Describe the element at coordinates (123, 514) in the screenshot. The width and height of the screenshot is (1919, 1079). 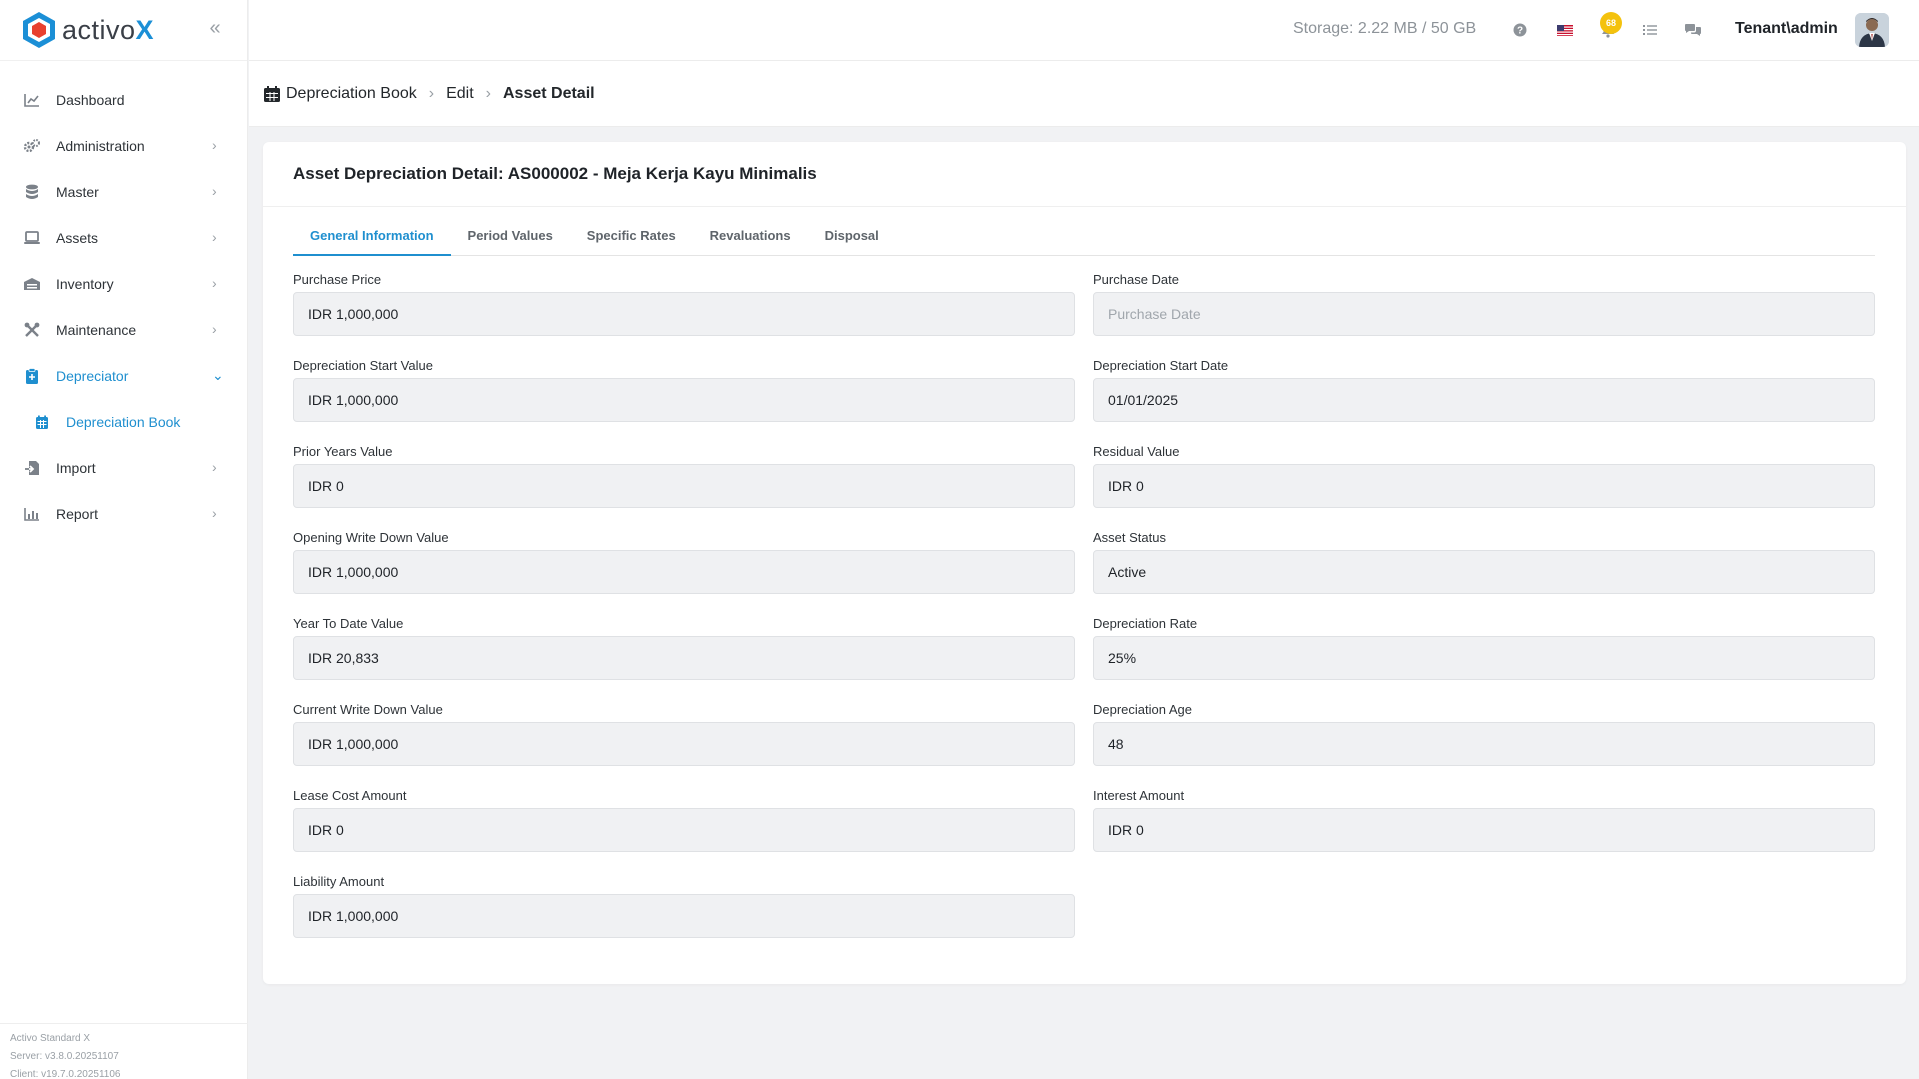
I see `sidebar-item-report: Report ›` at that location.